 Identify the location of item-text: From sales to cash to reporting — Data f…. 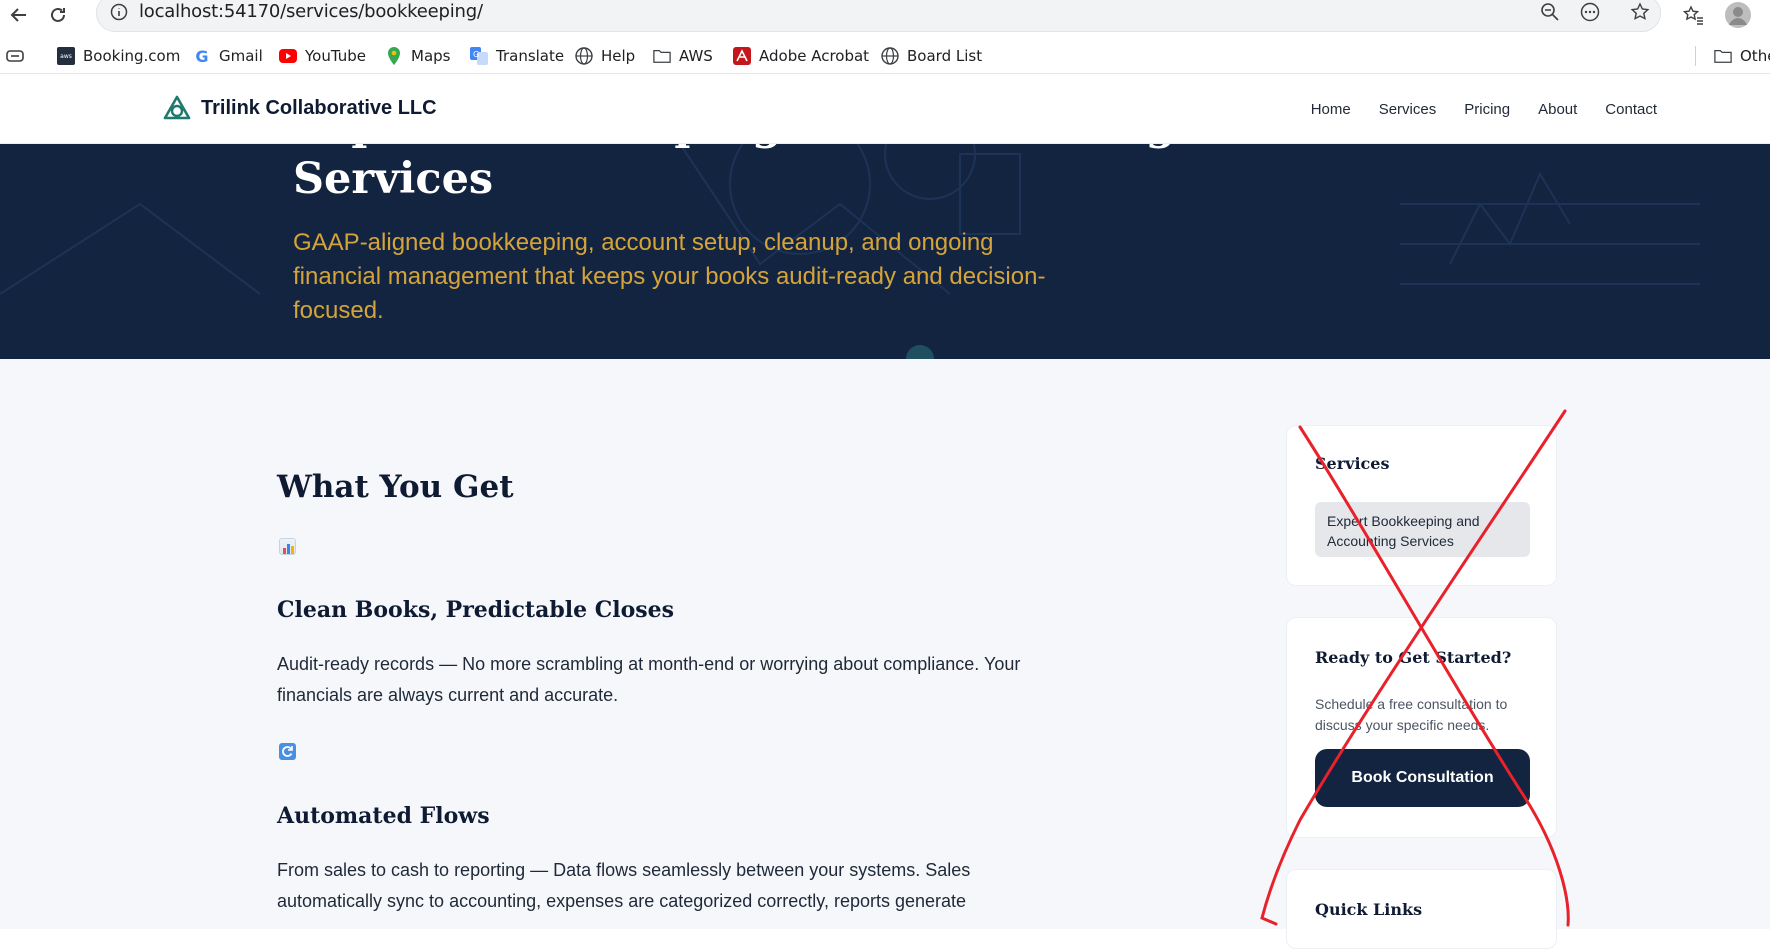
(624, 885).